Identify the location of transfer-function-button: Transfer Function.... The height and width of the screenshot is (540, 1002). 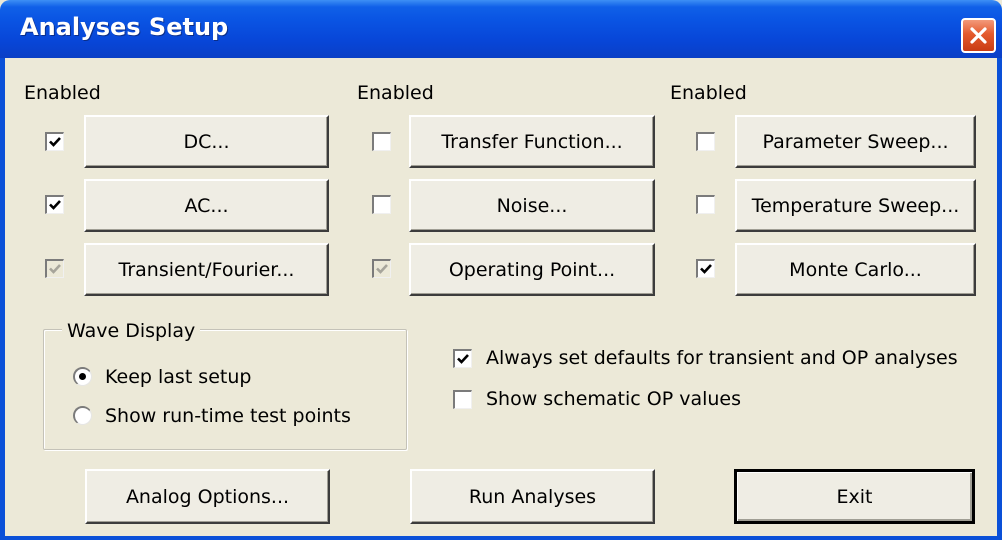
(532, 141).